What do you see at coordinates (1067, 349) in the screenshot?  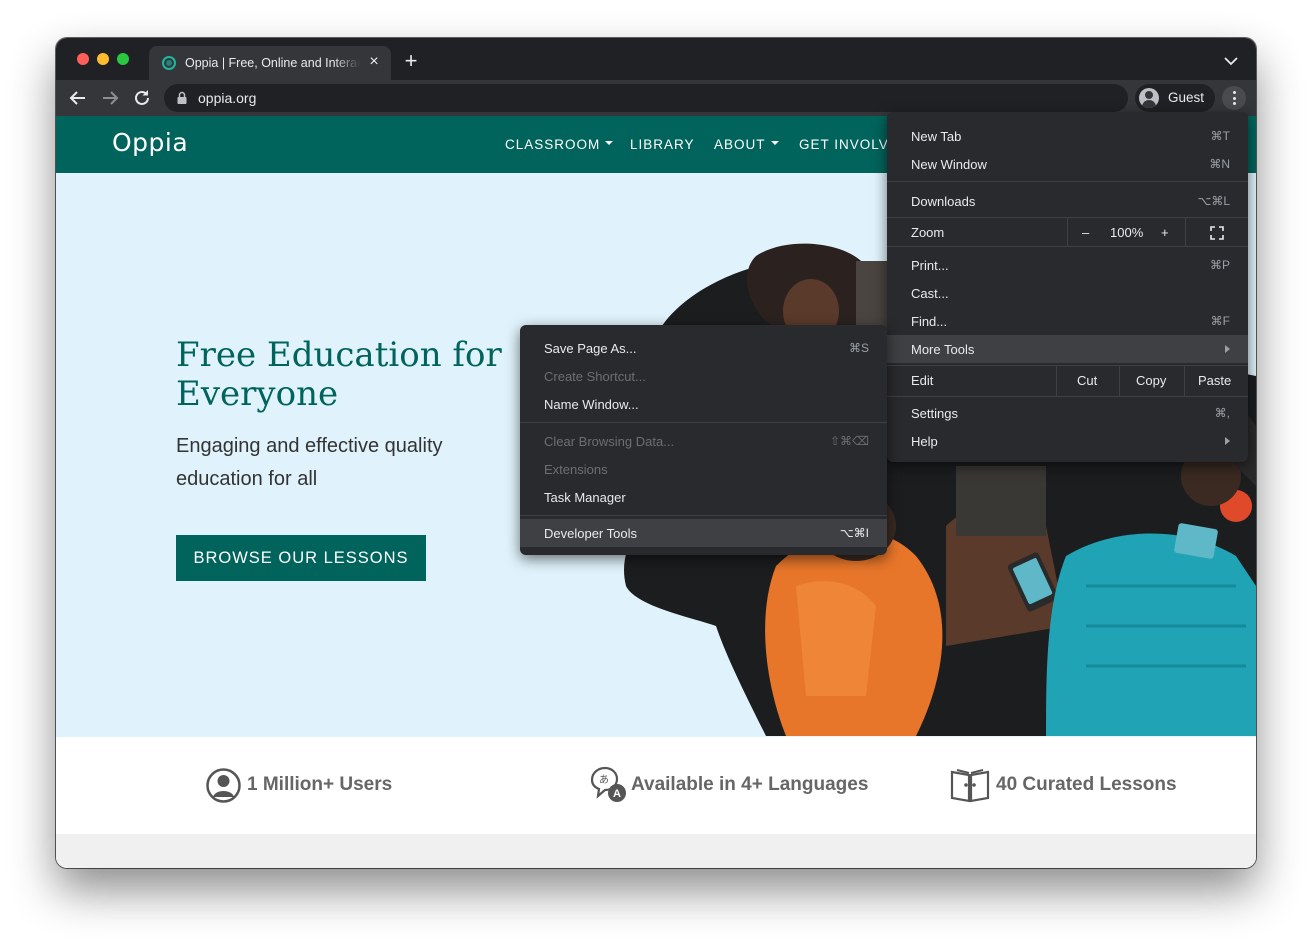 I see `menu-more-tools: More Tools` at bounding box center [1067, 349].